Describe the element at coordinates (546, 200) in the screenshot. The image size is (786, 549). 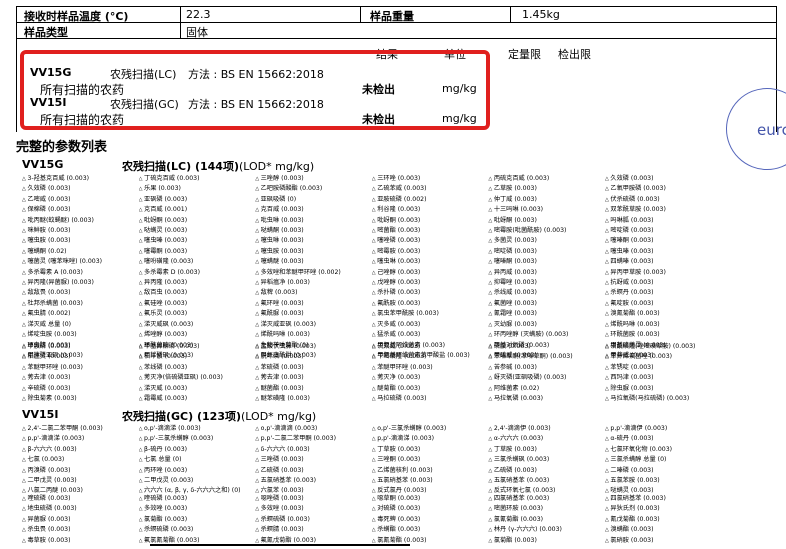
I see `param-item: 仲丁威 (0.003)` at that location.